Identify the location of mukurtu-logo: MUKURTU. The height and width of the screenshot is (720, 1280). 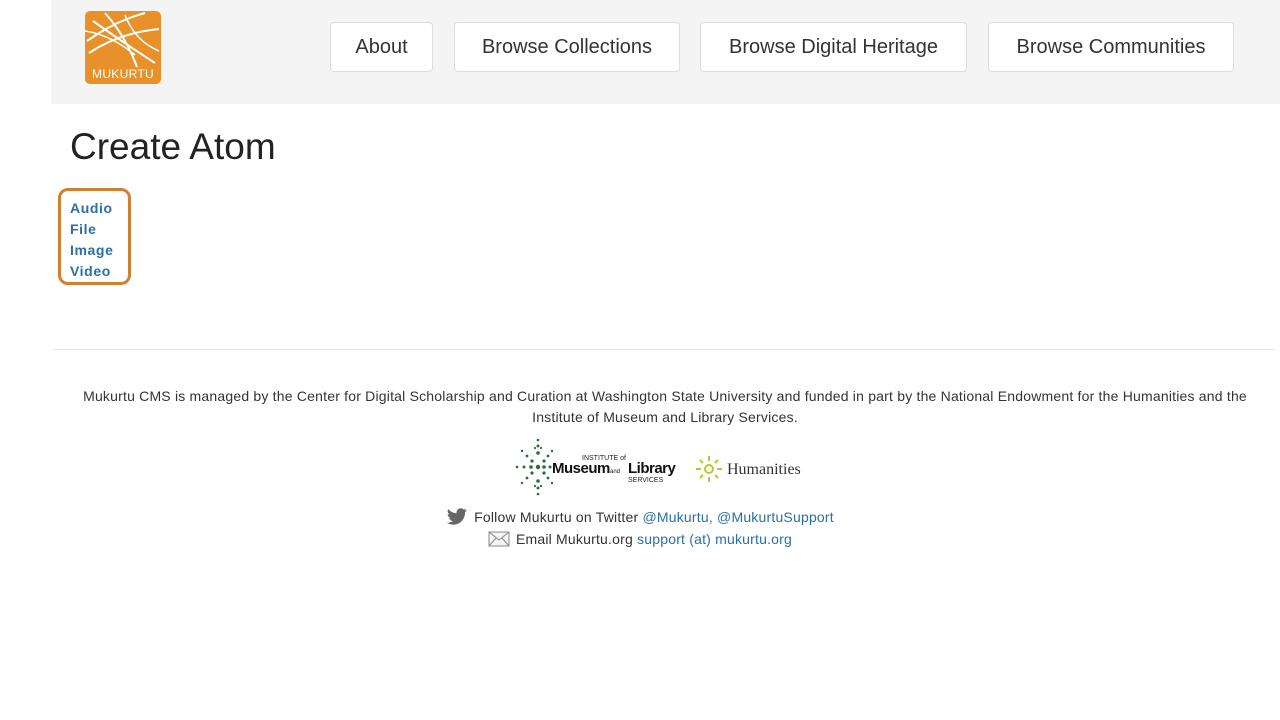
(123, 47).